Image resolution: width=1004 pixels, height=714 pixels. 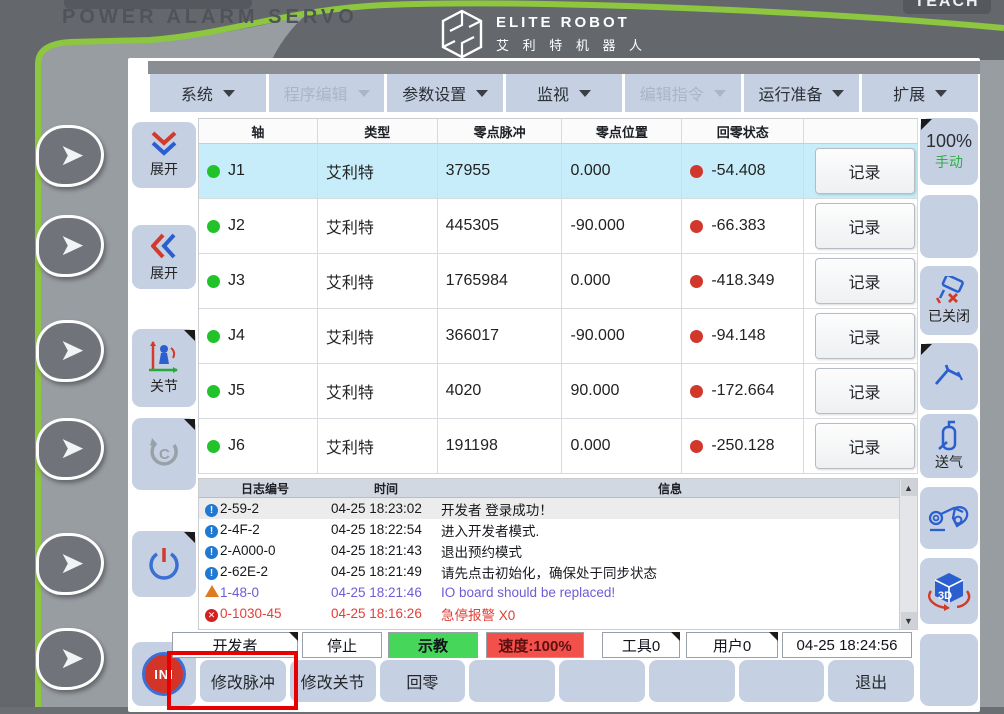 What do you see at coordinates (422, 681) in the screenshot?
I see `fn-home-button: 回零` at bounding box center [422, 681].